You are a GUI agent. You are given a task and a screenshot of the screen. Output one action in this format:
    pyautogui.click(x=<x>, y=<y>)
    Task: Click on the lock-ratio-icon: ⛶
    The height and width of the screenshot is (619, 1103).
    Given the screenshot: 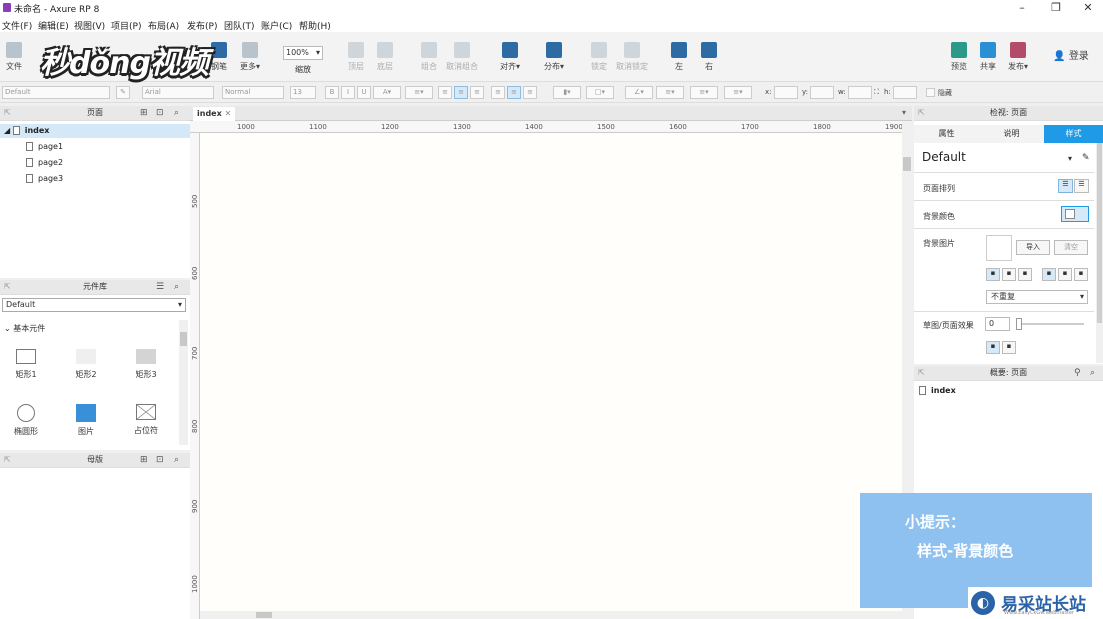 What is the action you would take?
    pyautogui.click(x=876, y=92)
    